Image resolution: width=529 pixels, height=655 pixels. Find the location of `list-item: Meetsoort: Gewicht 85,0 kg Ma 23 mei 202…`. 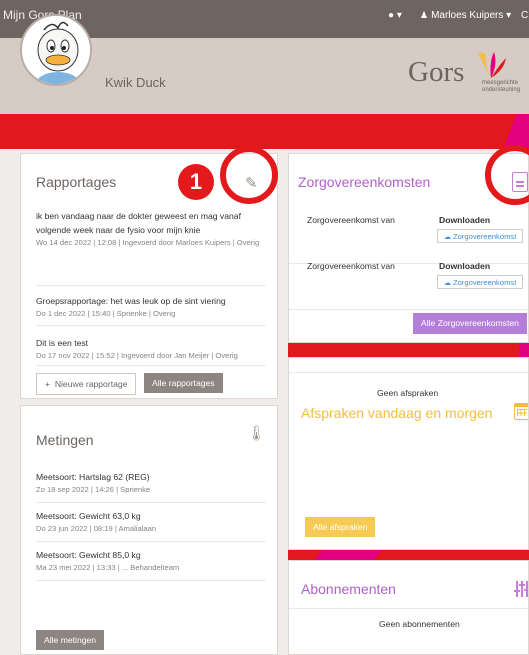

list-item: Meetsoort: Gewicht 85,0 kg Ma 23 mei 202… is located at coordinates (151, 561).